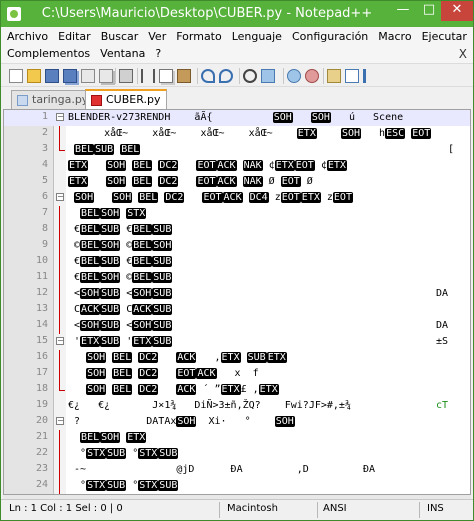  What do you see at coordinates (16, 76) in the screenshot?
I see `new-file-icon` at bounding box center [16, 76].